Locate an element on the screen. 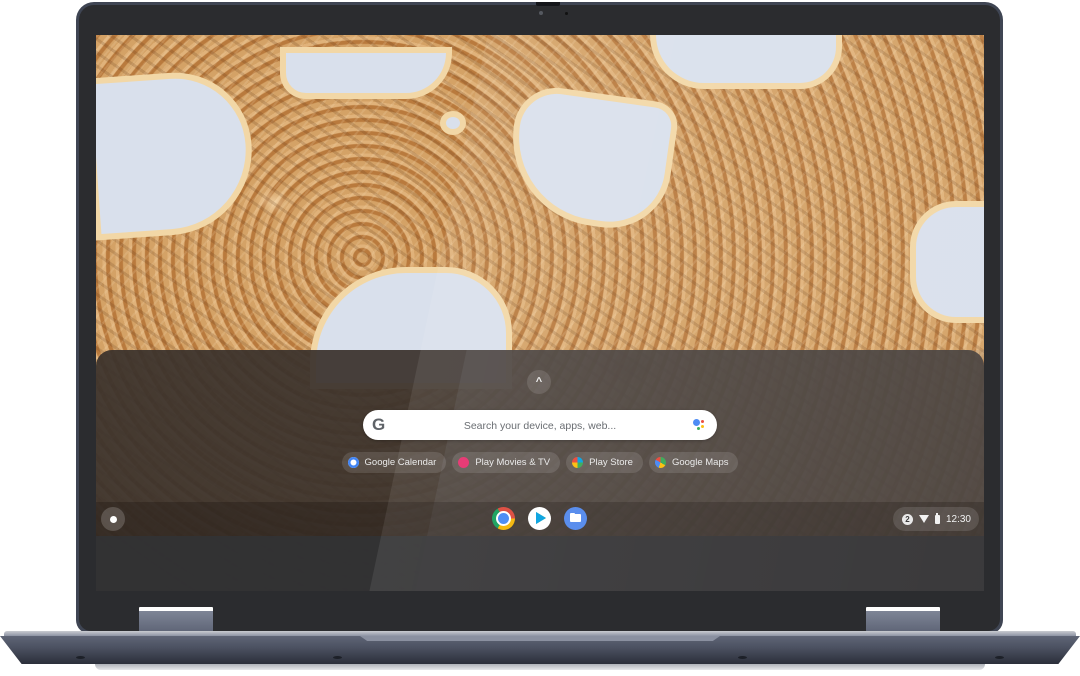 The height and width of the screenshot is (676, 1080). chevron-up-icon: ^ is located at coordinates (539, 382).